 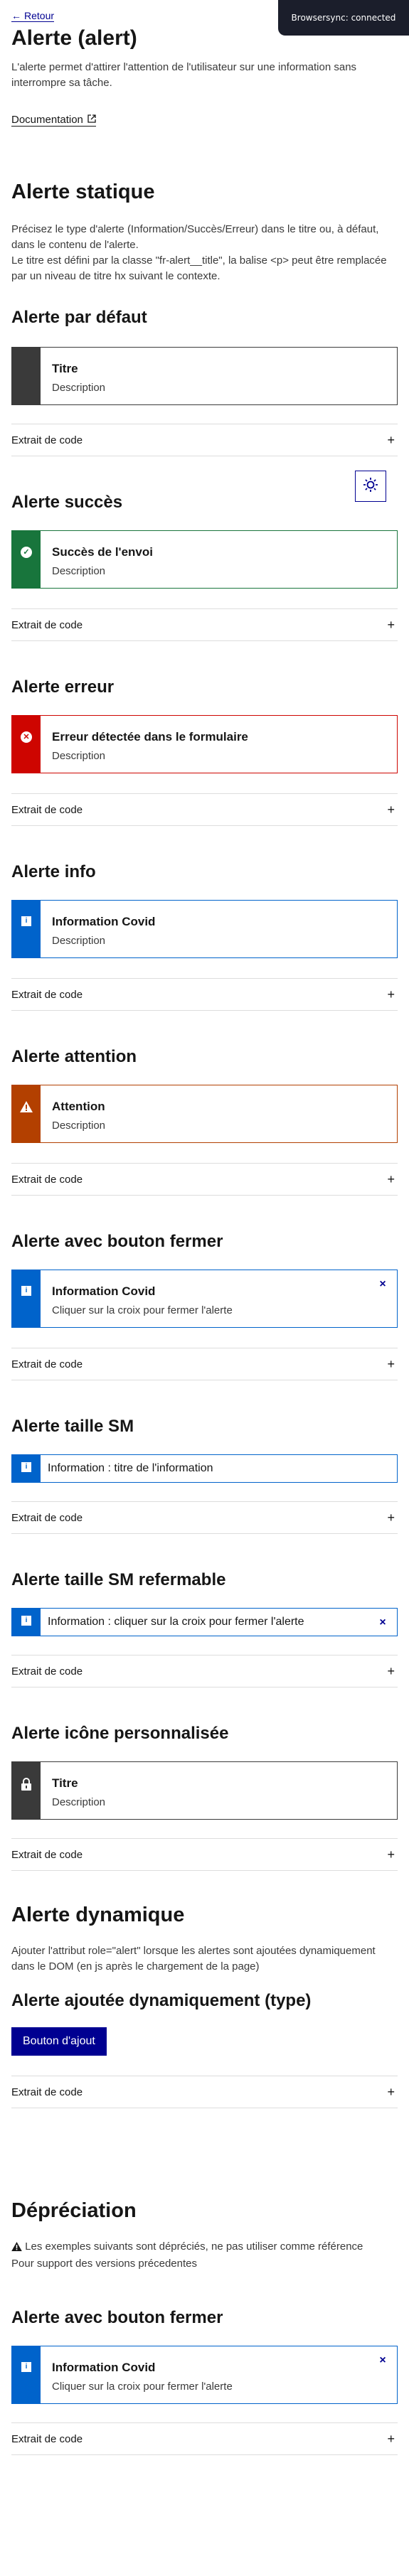 I want to click on alert-warning: Attention Description, so click(x=204, y=1114).